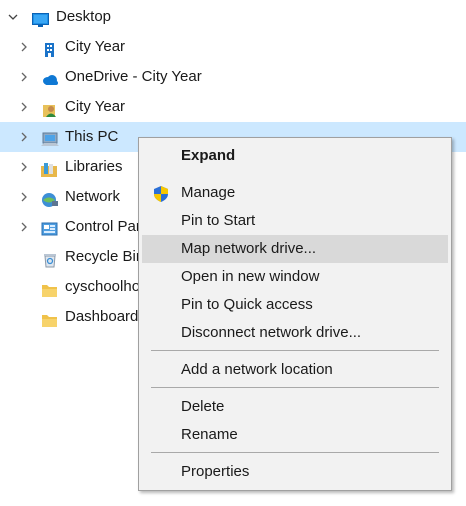  Describe the element at coordinates (40, 18) in the screenshot. I see `desktop-icon` at that location.